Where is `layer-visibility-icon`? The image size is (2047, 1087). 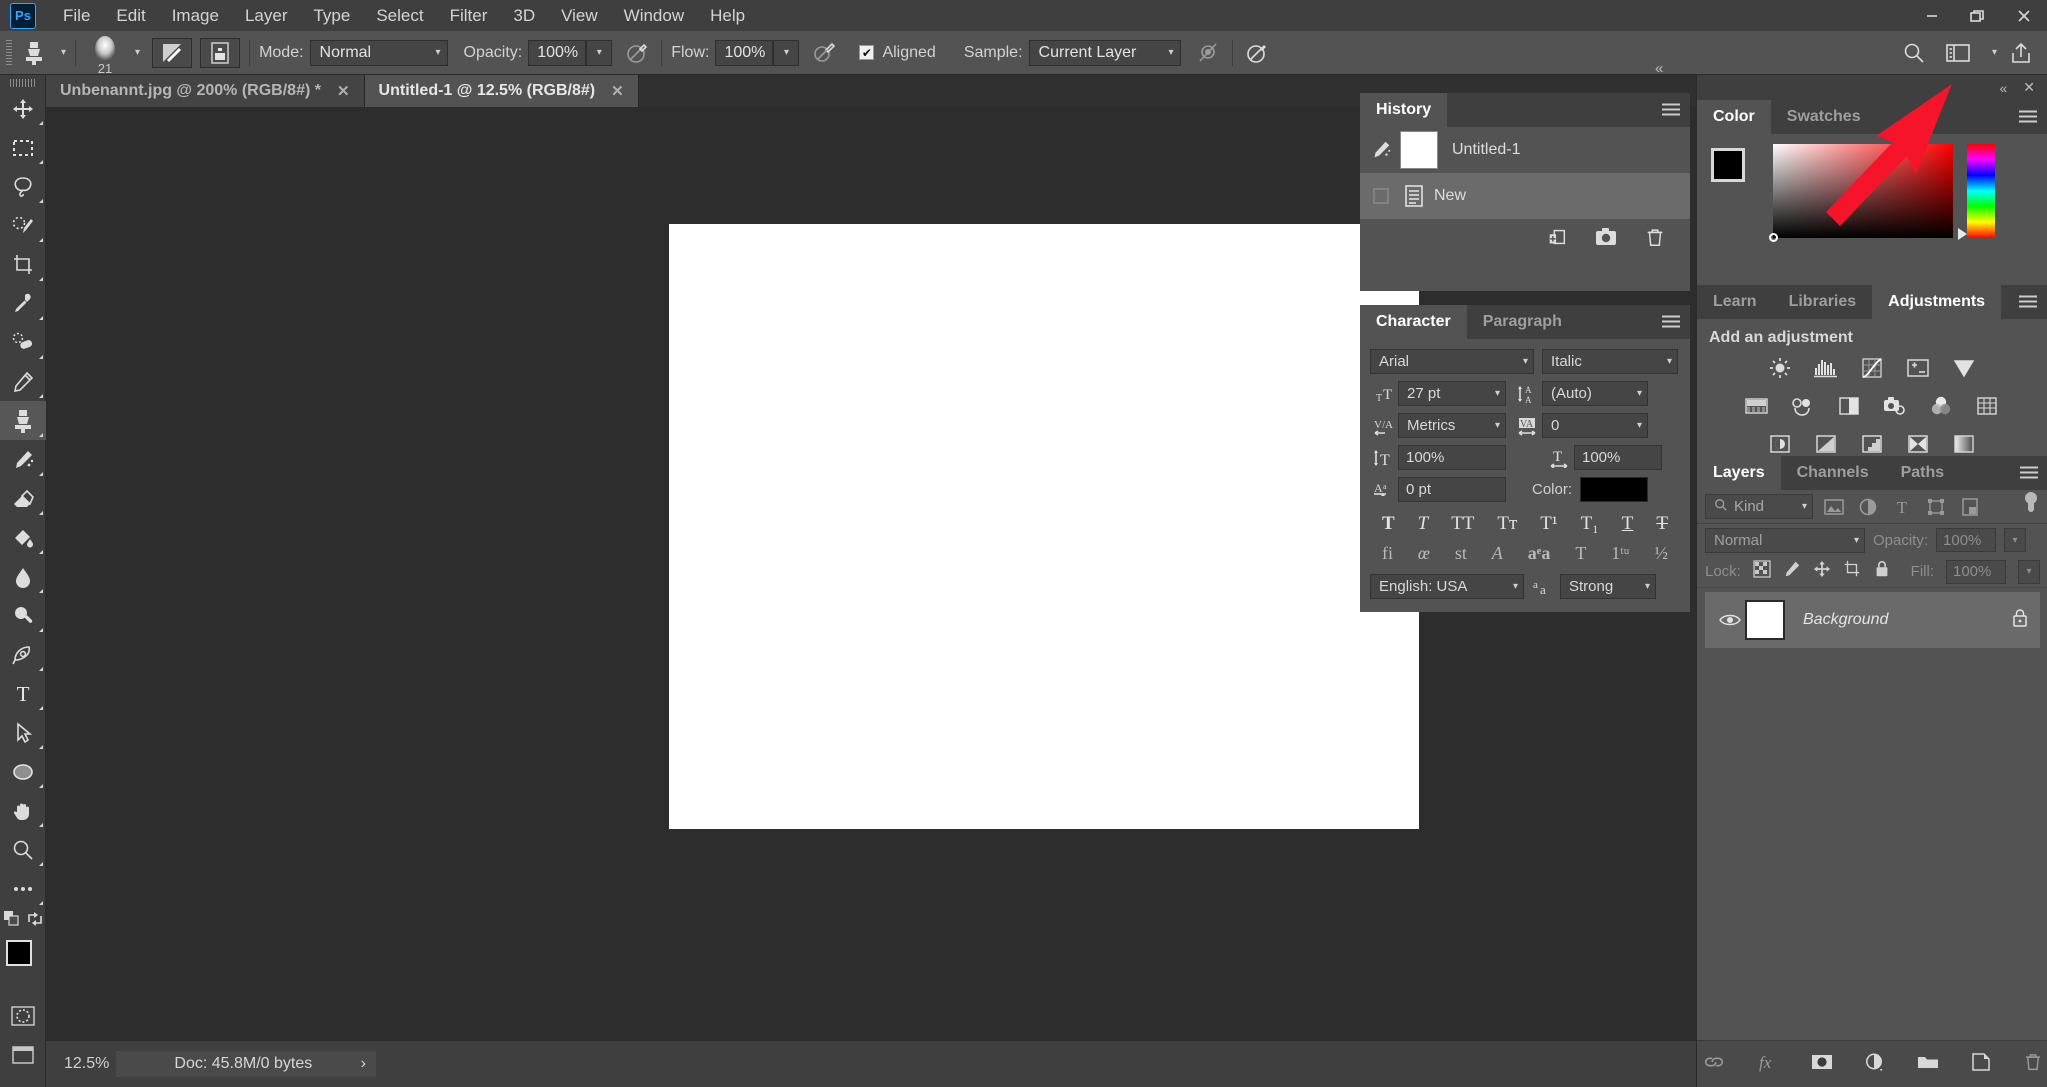
layer-visibility-icon is located at coordinates (1730, 620).